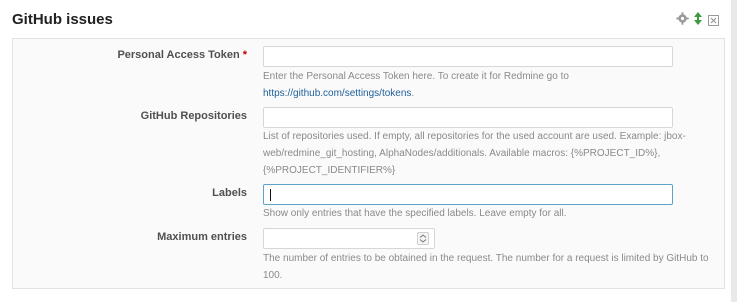 This screenshot has height=302, width=737. I want to click on labels-label: Labels, so click(229, 193).